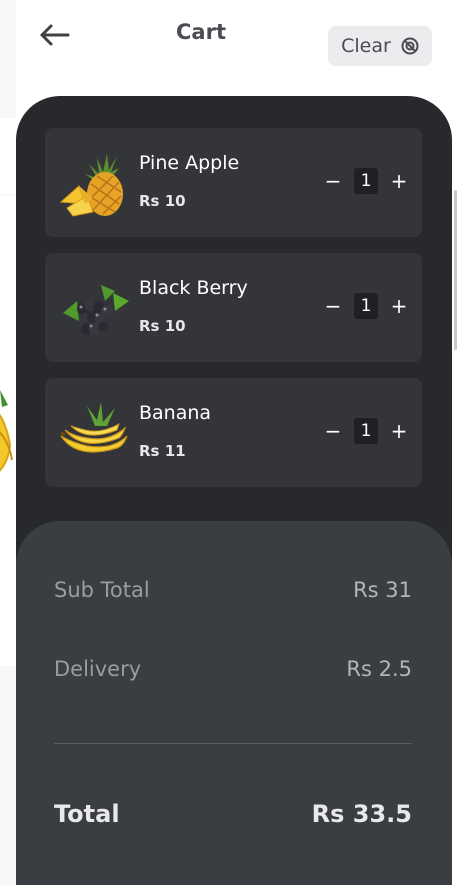  What do you see at coordinates (233, 307) in the screenshot?
I see `cart-item: Black Berry Rs 10 − 1 +` at bounding box center [233, 307].